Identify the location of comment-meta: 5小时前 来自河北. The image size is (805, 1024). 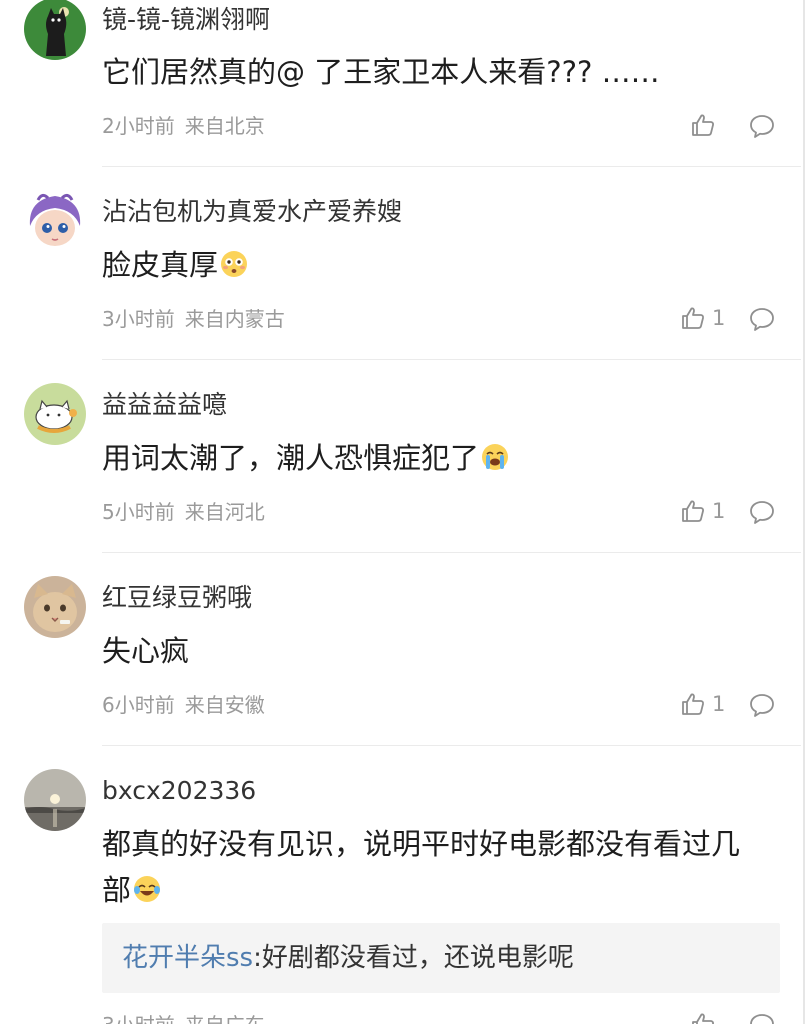
(183, 512).